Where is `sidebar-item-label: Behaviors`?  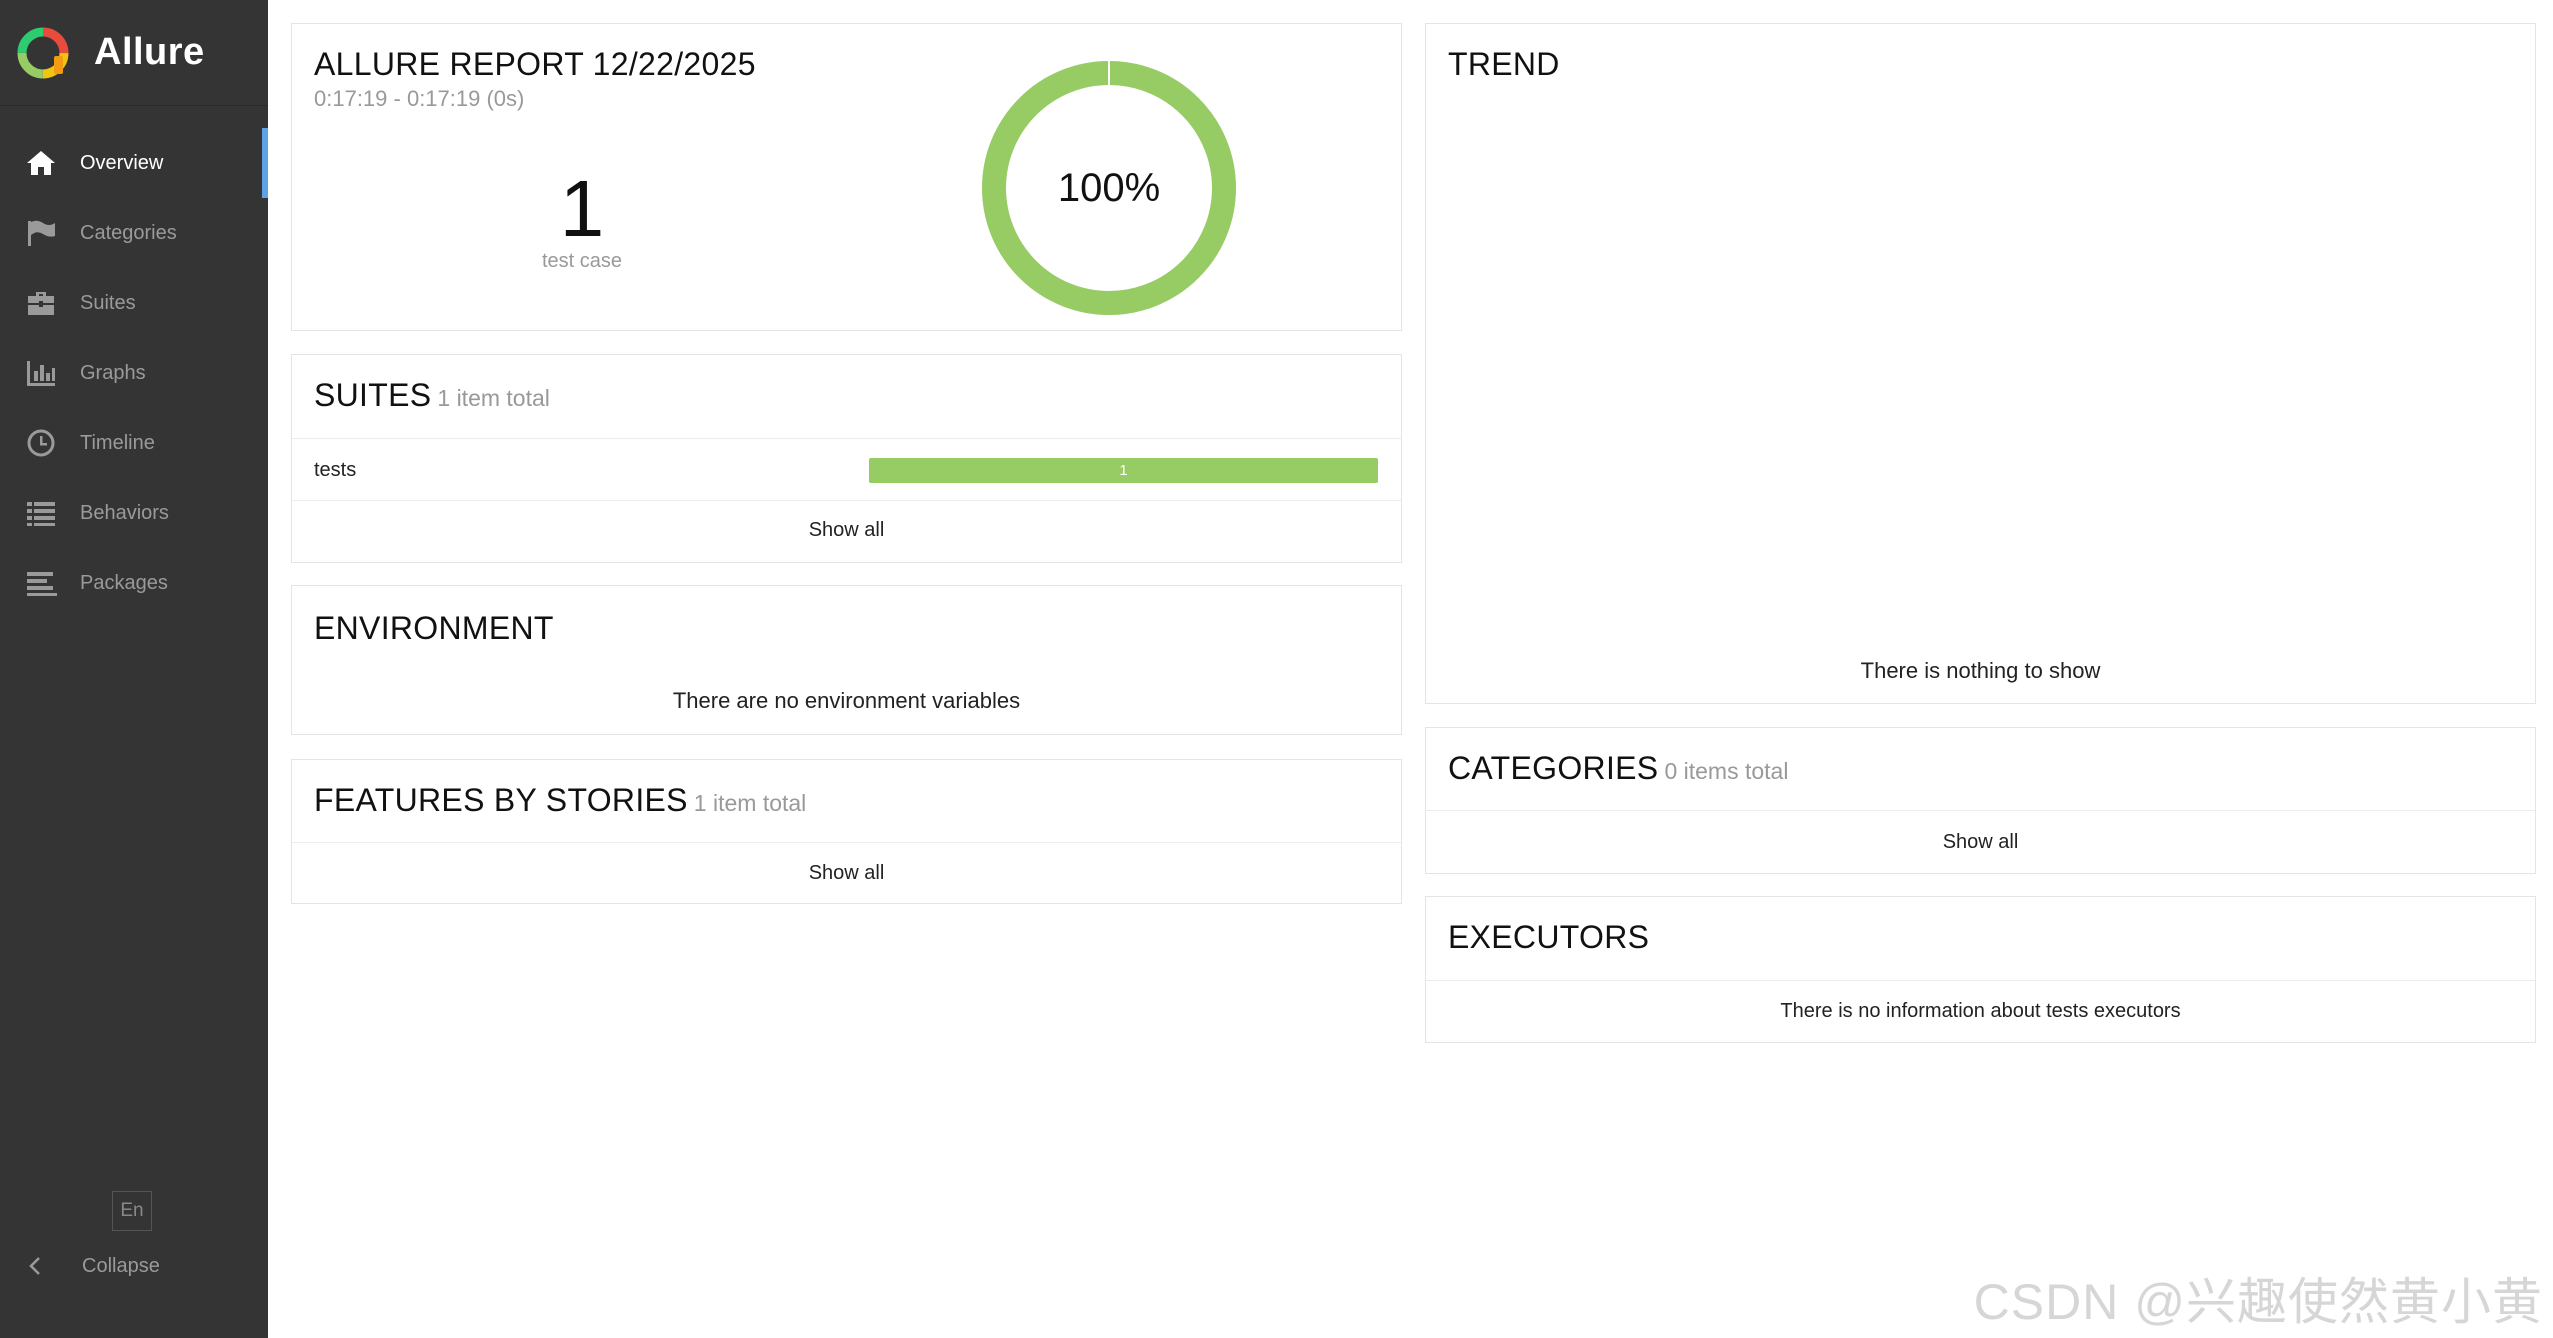 sidebar-item-label: Behaviors is located at coordinates (124, 512).